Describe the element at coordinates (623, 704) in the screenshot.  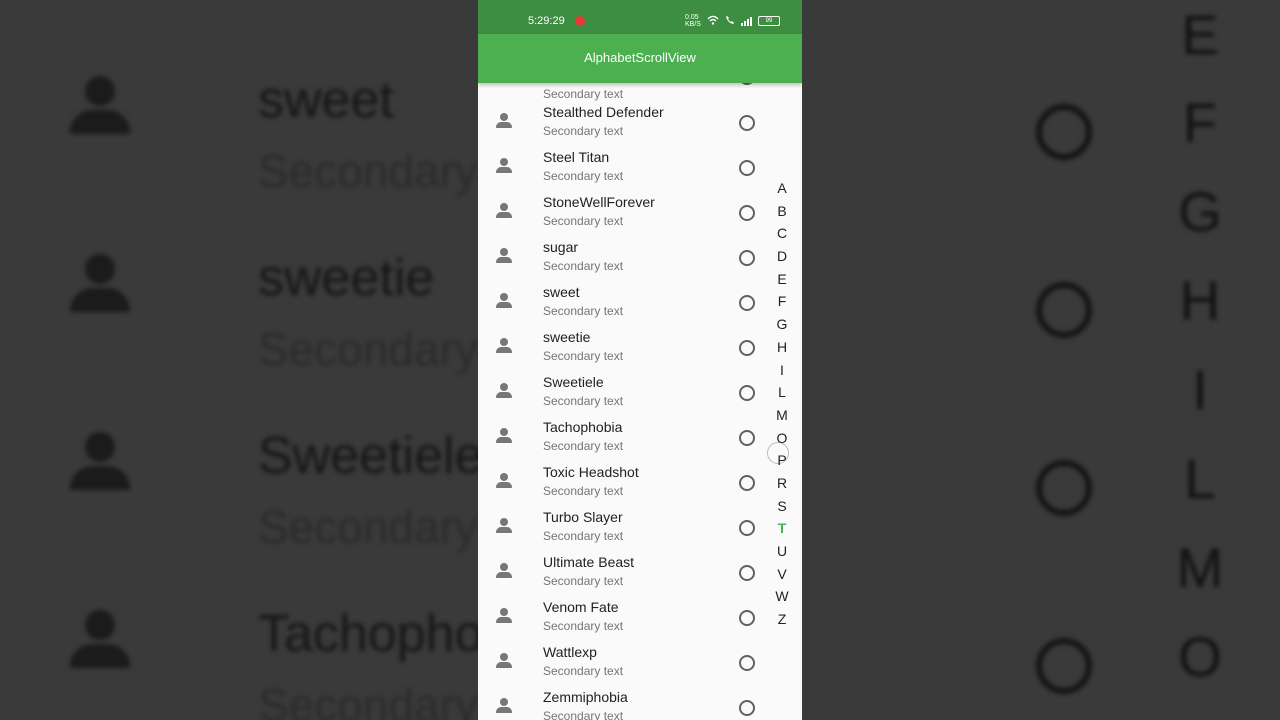
I see `list-item: Zemmiphobia Secondary text` at that location.